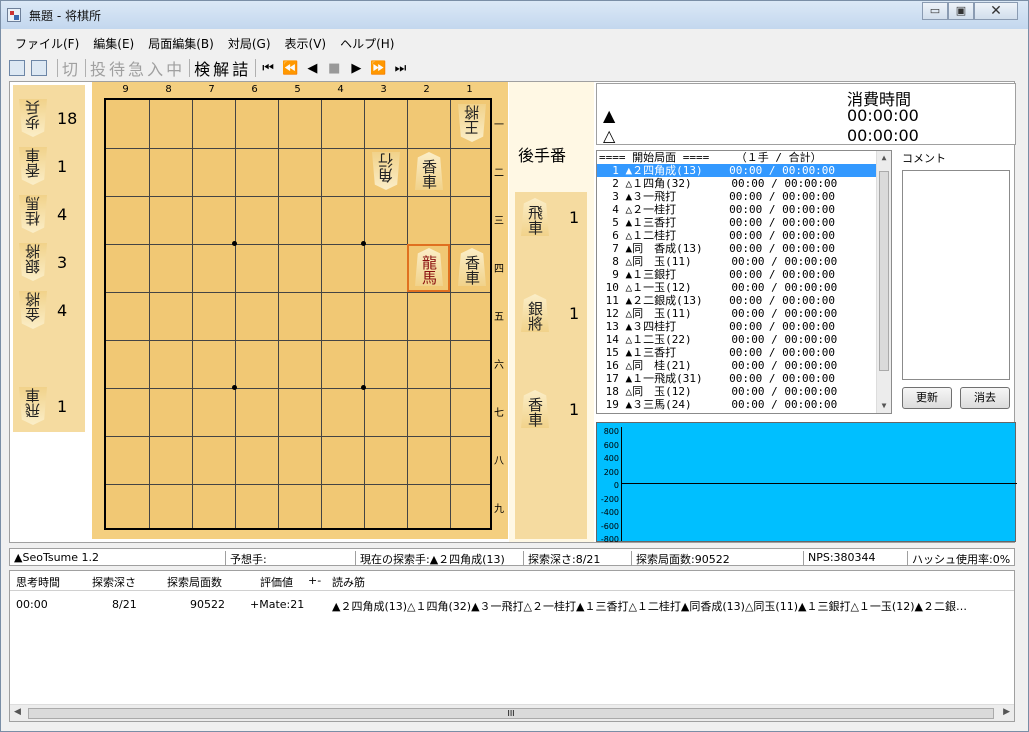 The height and width of the screenshot is (732, 1029). I want to click on kifu-move-row: 17 ▲１一飛成(31) 00:00 / 00:00:00, so click(744, 378).